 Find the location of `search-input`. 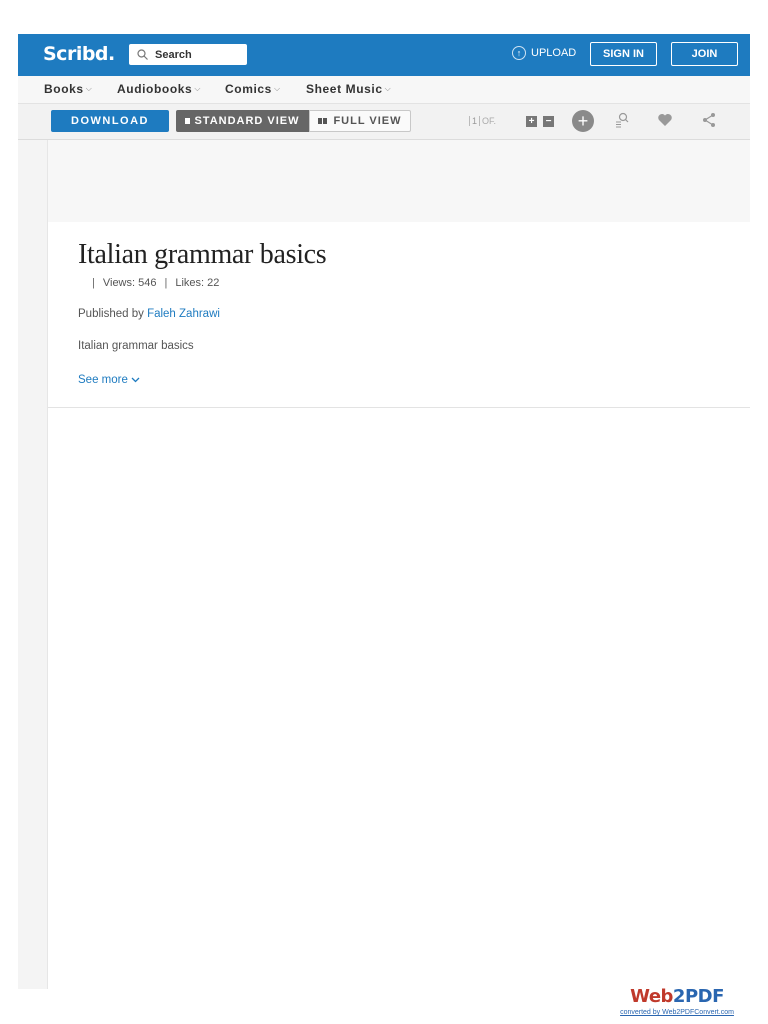

search-input is located at coordinates (197, 54).